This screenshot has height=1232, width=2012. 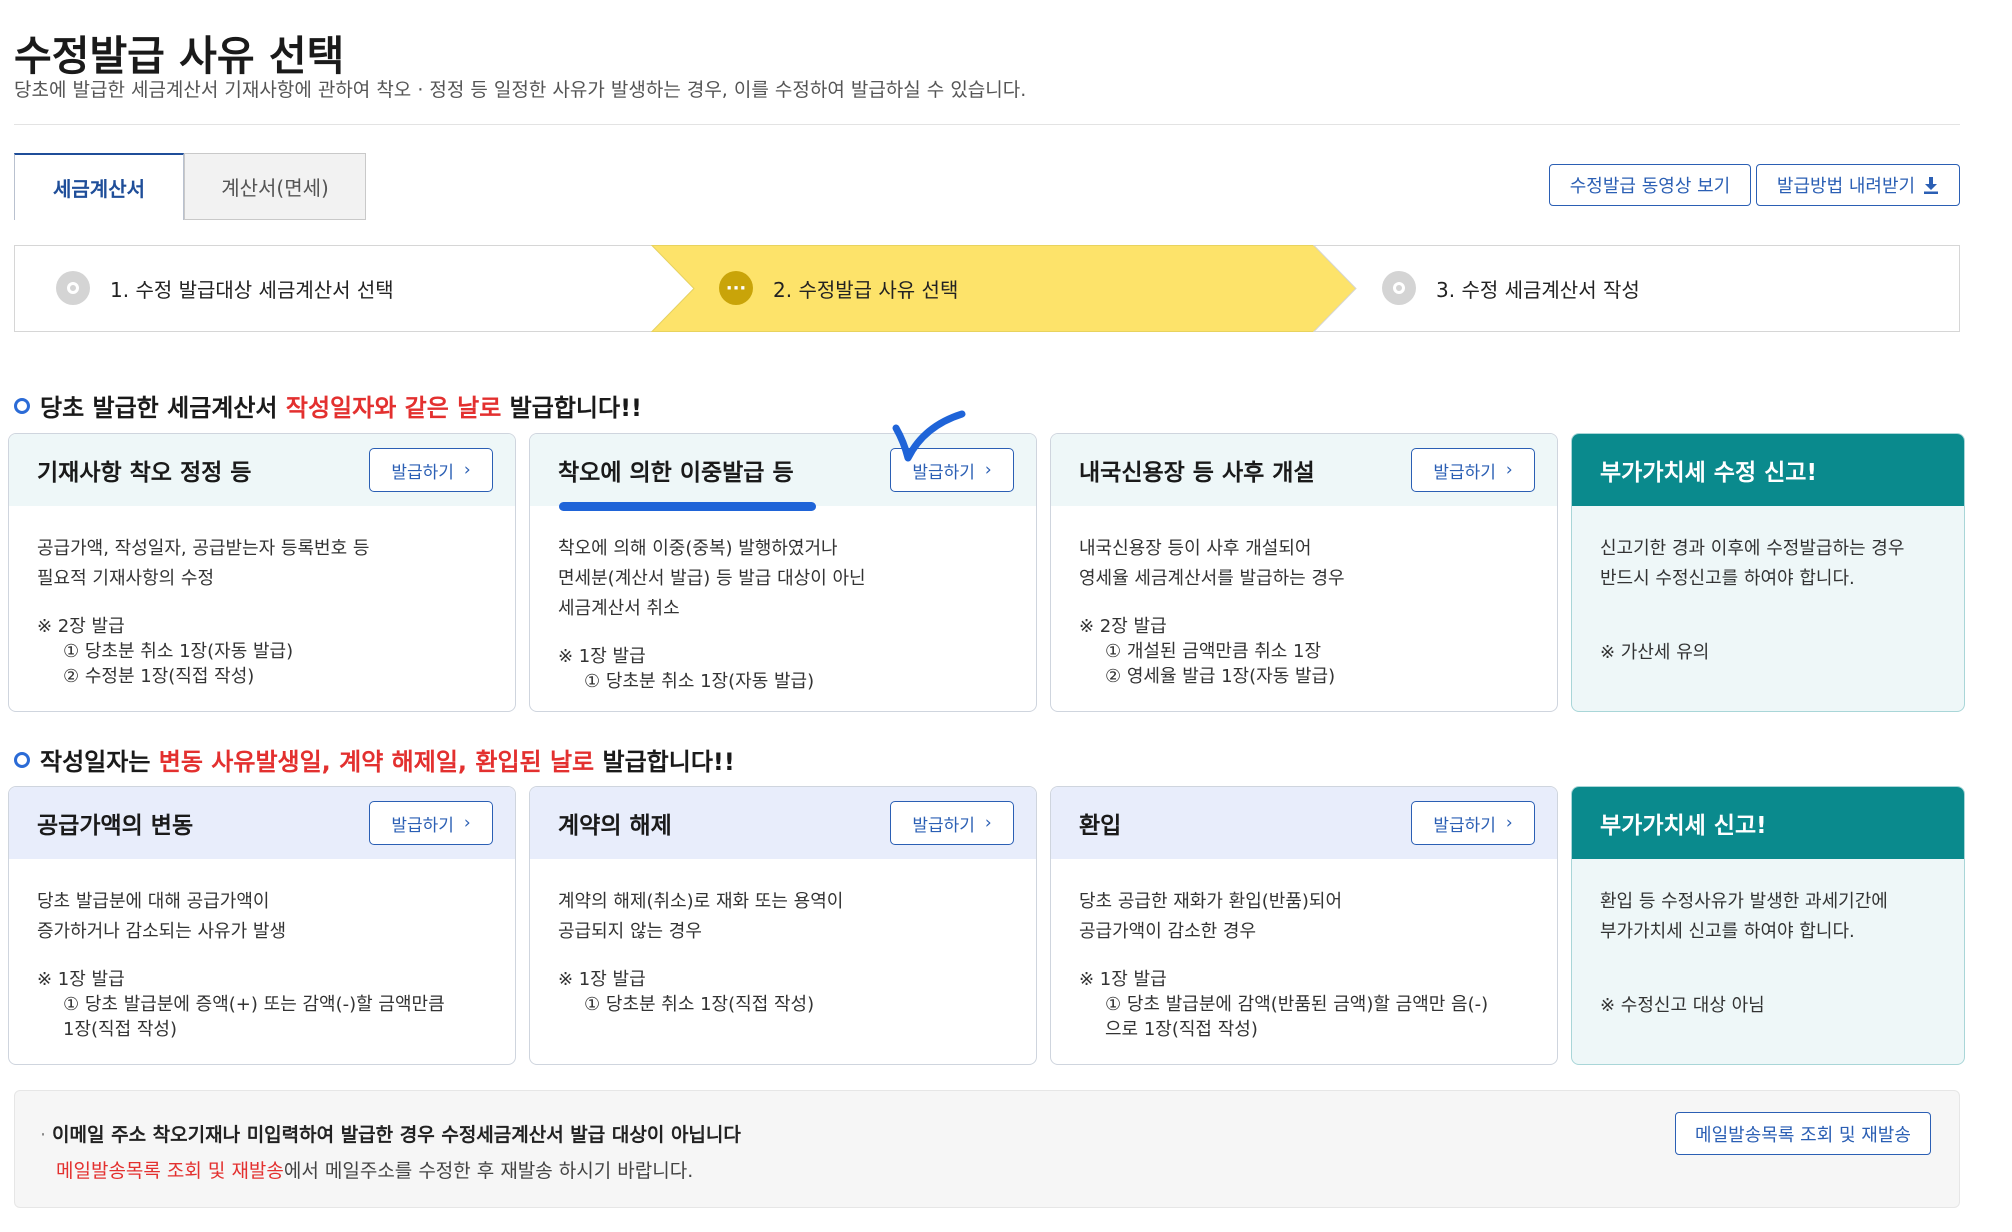 What do you see at coordinates (1683, 826) in the screenshot?
I see `card-title: 부가가치세 신고!` at bounding box center [1683, 826].